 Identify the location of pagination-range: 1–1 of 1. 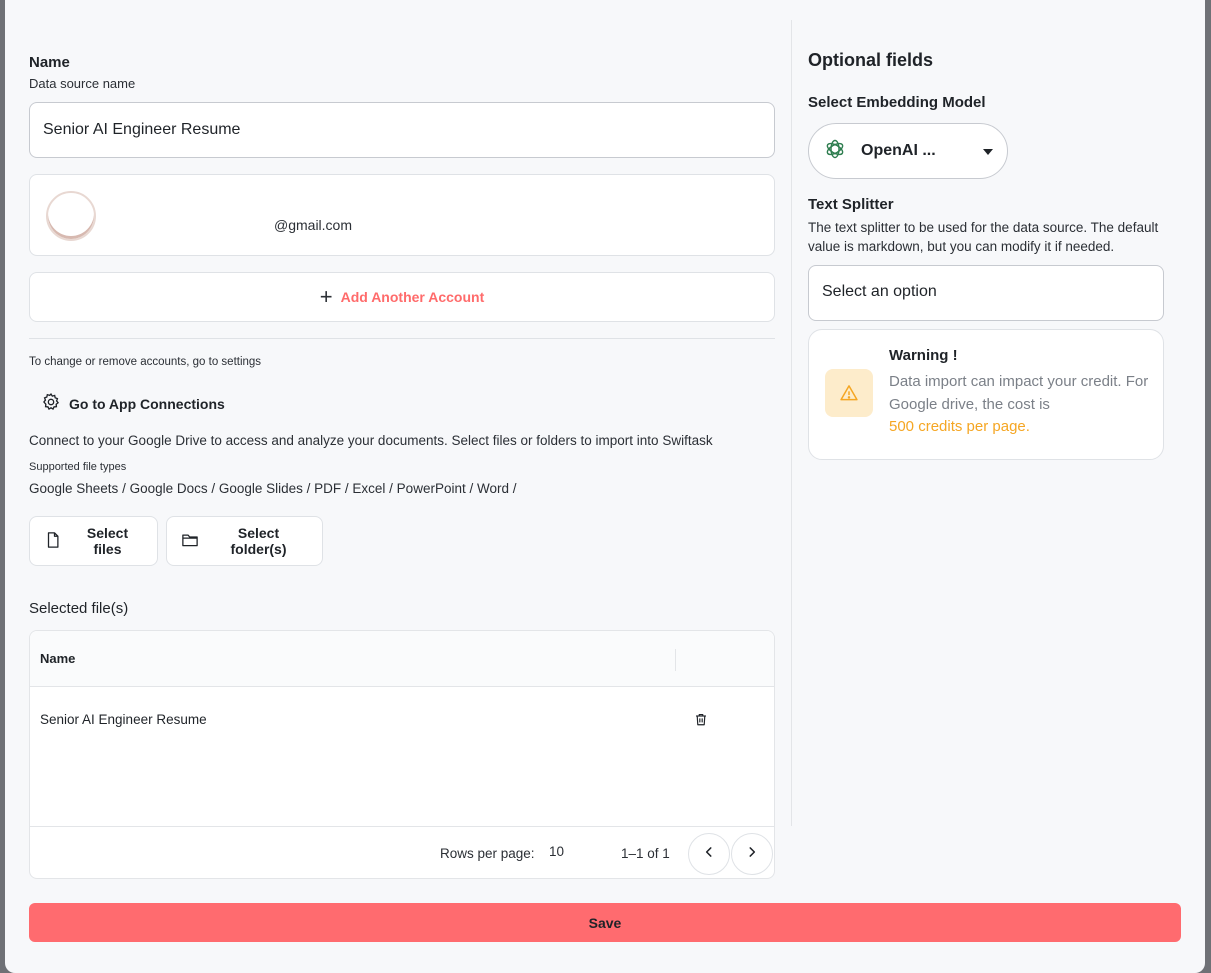
(645, 853).